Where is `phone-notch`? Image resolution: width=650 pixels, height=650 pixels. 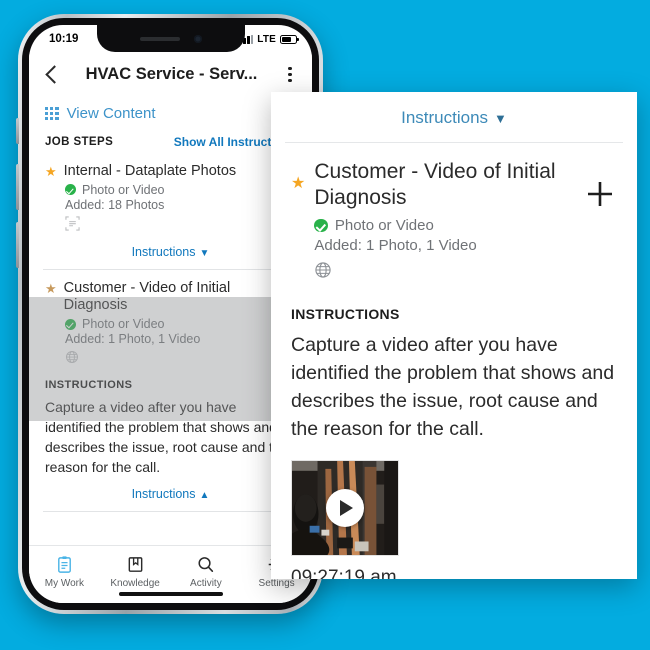 phone-notch is located at coordinates (170, 38).